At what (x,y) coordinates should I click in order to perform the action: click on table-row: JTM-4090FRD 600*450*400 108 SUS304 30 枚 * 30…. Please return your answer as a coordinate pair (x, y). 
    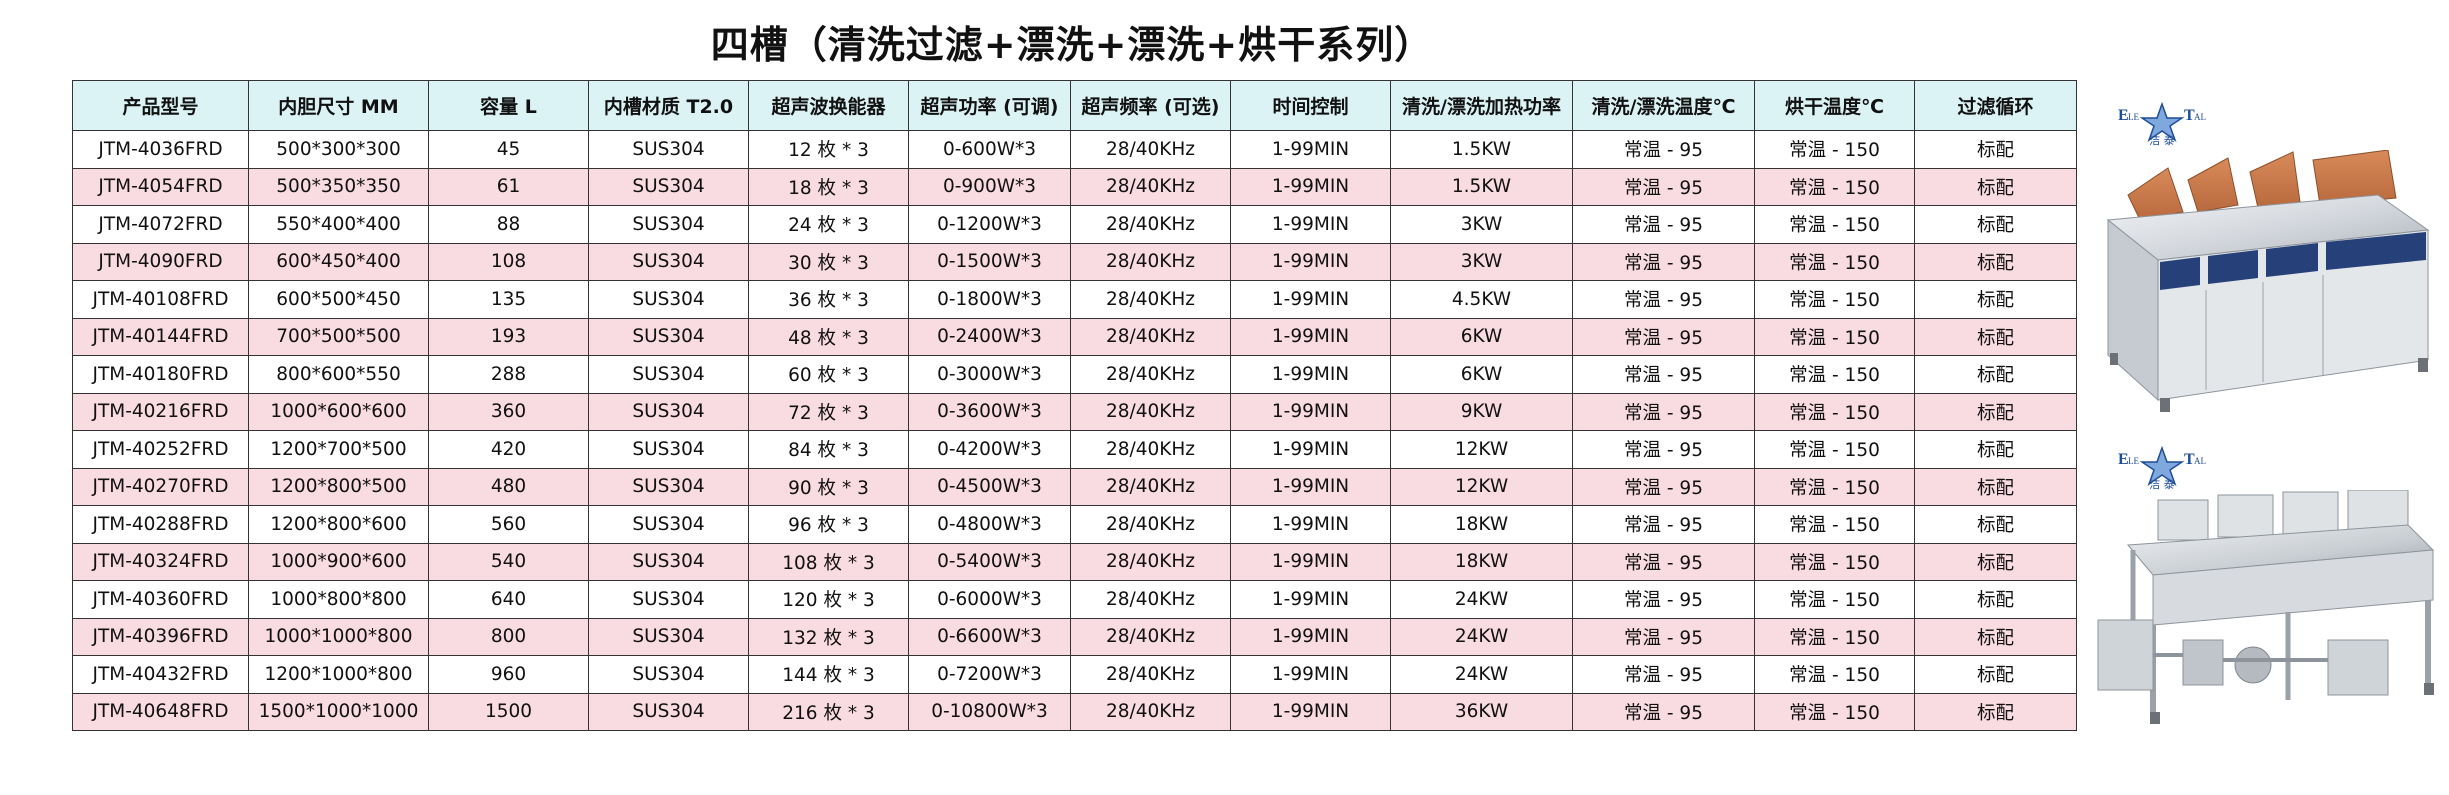
    Looking at the image, I should click on (1074, 261).